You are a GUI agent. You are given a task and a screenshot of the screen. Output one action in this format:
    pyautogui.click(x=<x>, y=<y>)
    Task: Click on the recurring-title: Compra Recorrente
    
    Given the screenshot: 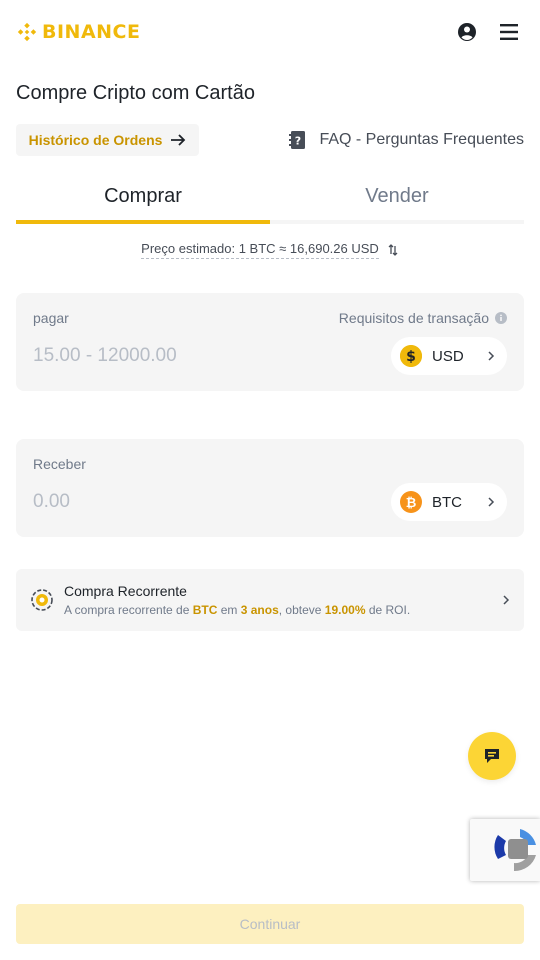 What is the action you would take?
    pyautogui.click(x=125, y=591)
    